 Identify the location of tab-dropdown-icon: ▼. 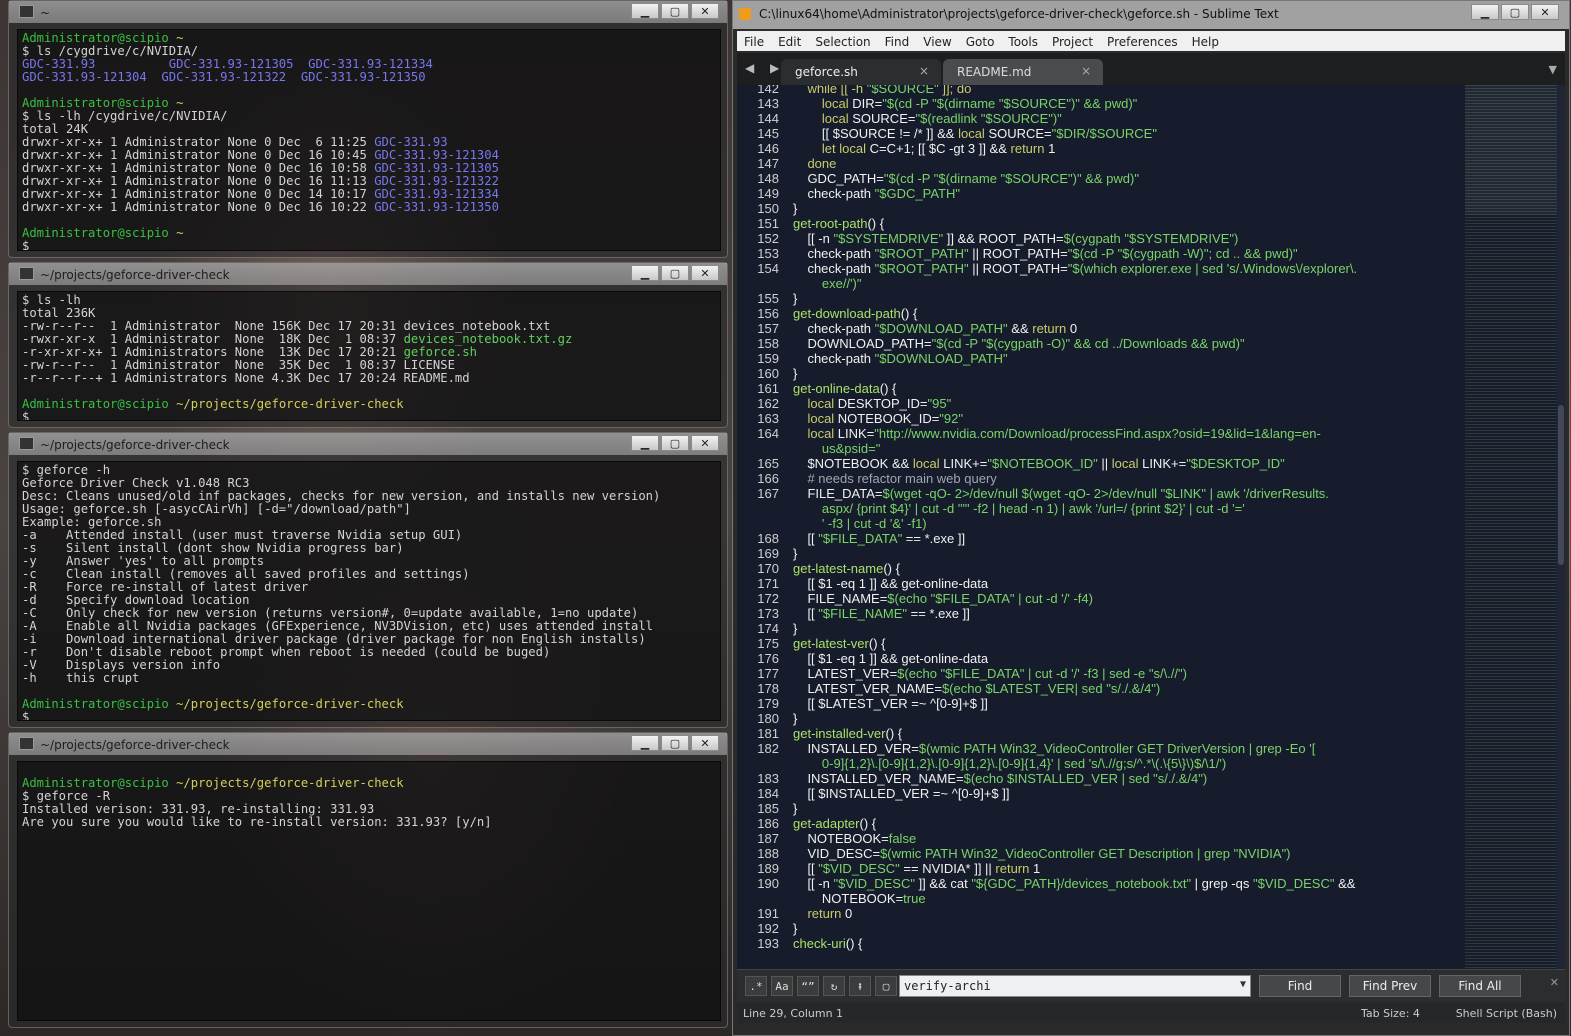
(1553, 69).